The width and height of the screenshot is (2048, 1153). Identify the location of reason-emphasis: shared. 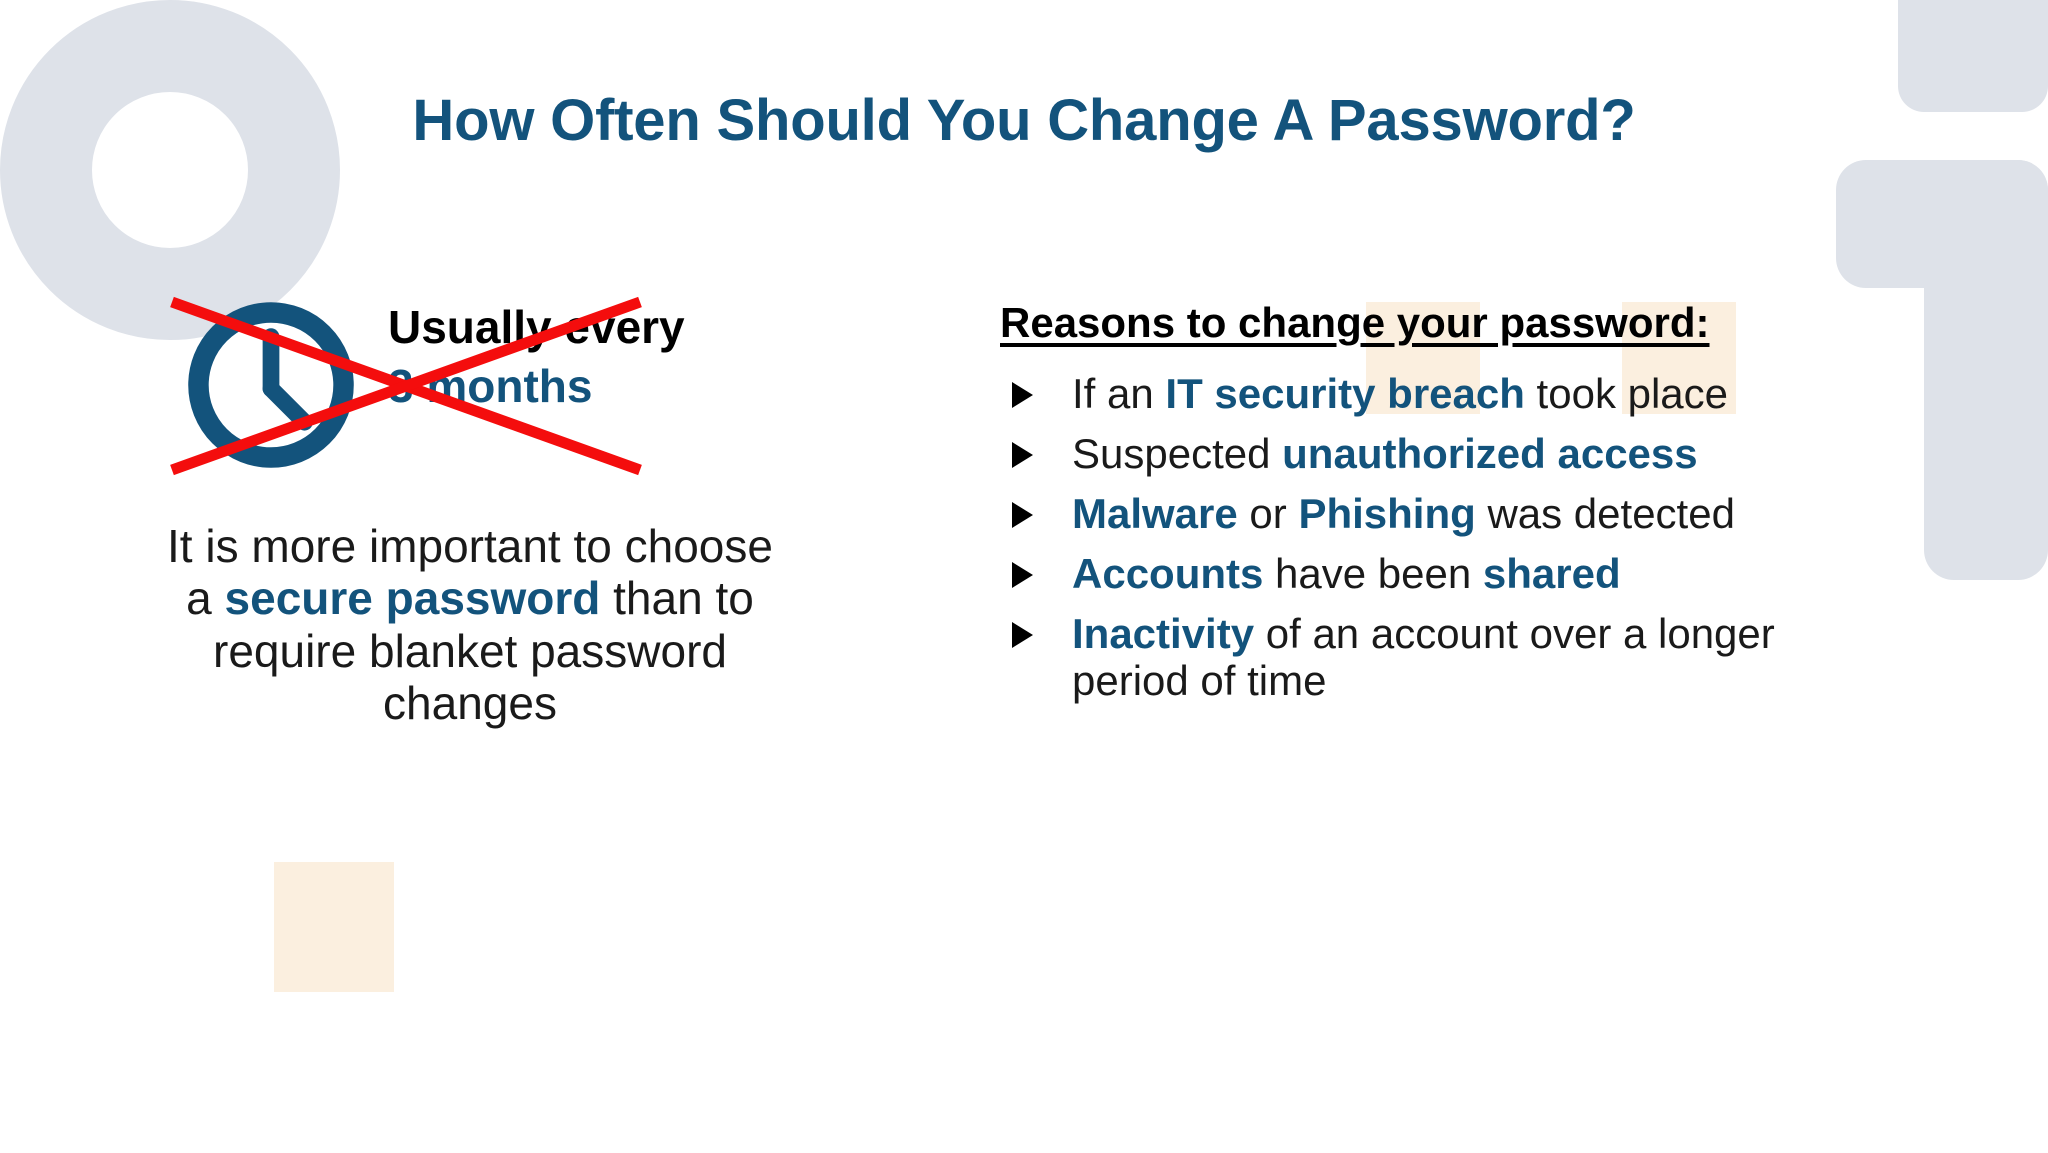
(1551, 574).